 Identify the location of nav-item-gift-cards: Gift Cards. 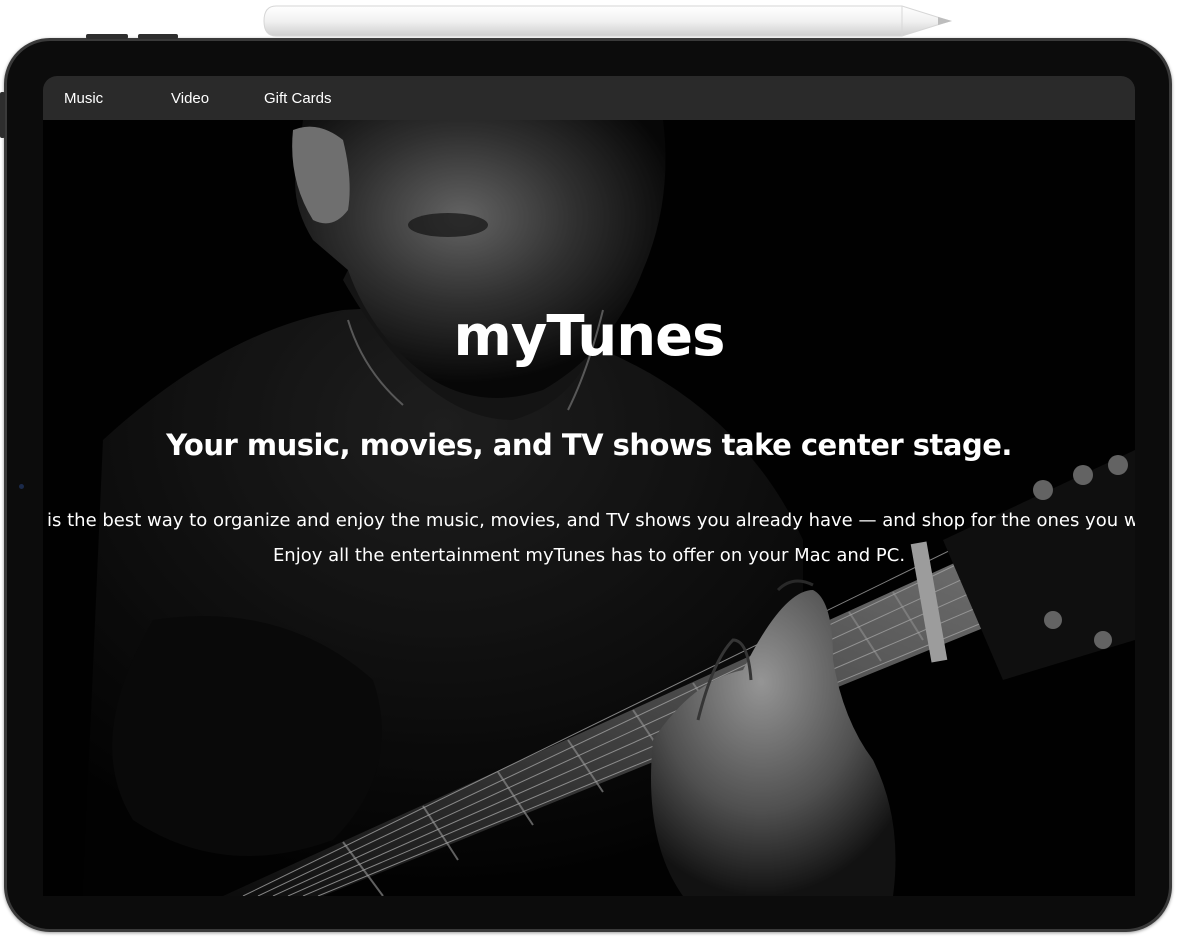
(298, 99).